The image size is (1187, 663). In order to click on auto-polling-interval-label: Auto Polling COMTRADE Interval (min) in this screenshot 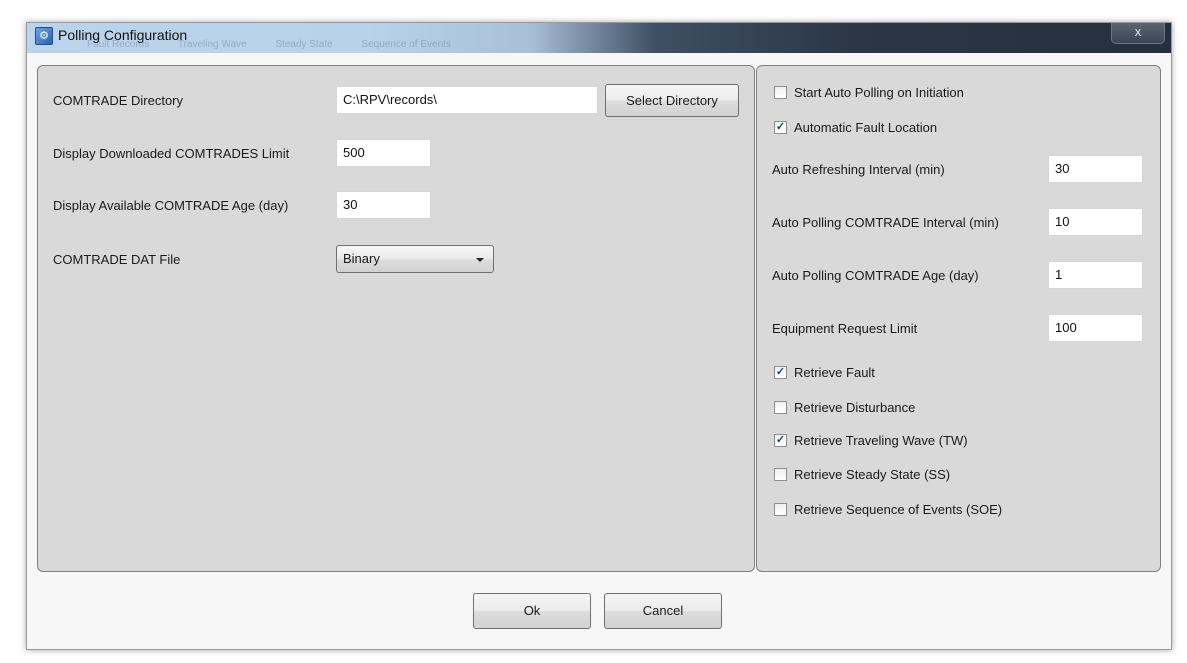, I will do `click(885, 222)`.